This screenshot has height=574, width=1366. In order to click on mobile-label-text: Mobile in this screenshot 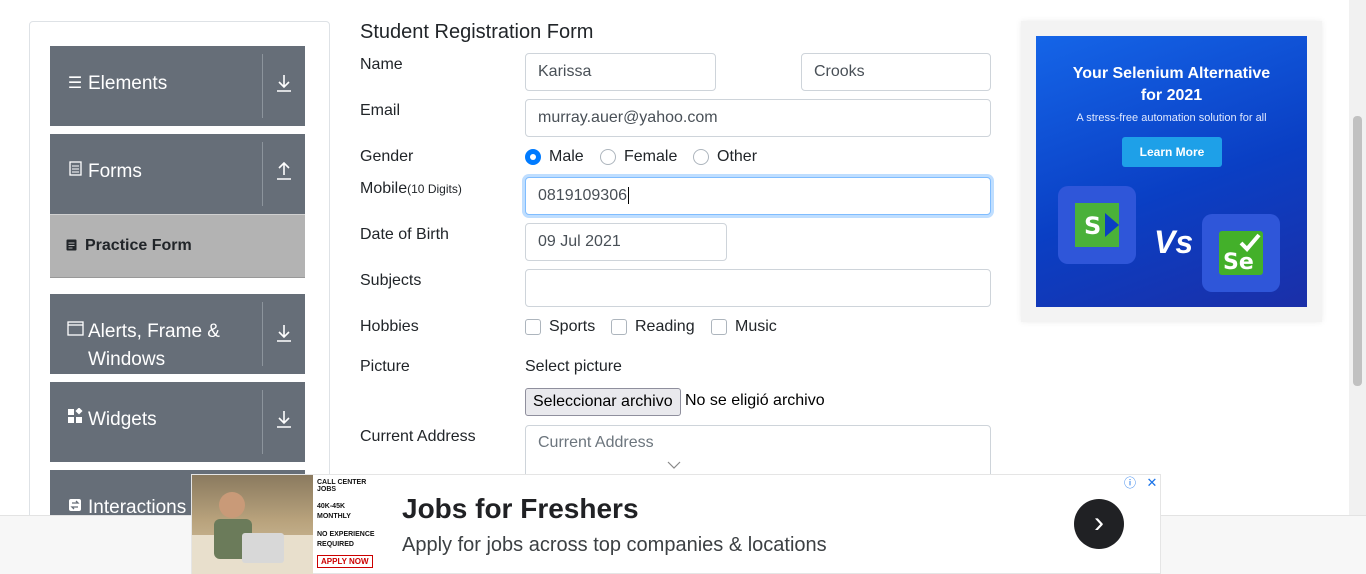, I will do `click(384, 188)`.